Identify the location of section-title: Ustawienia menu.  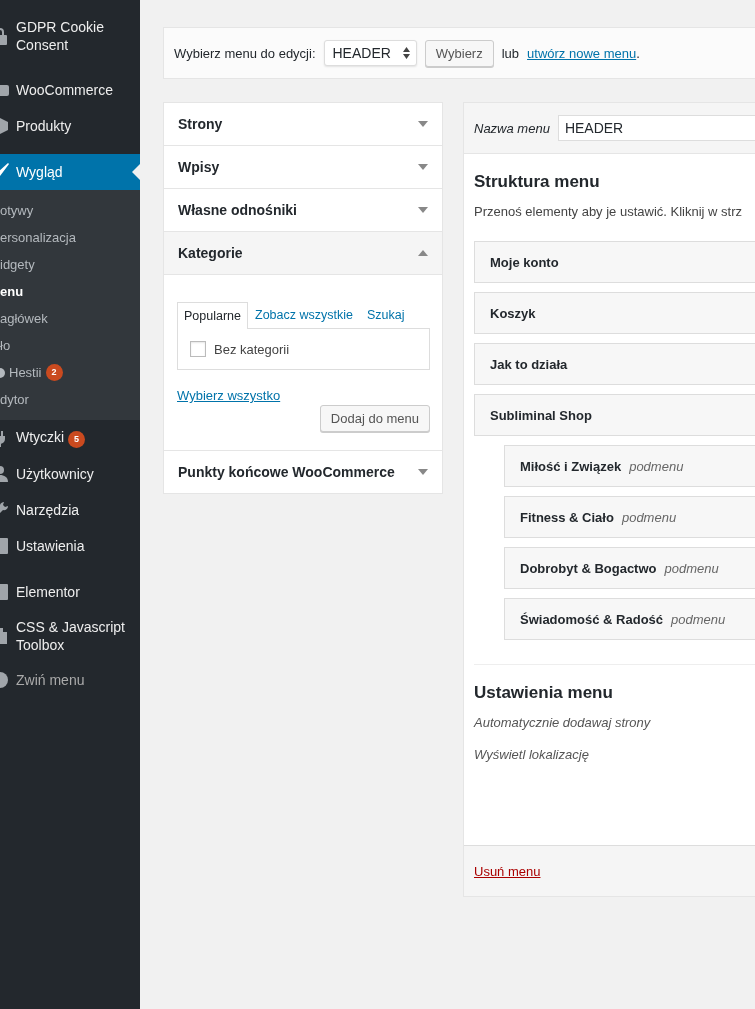
(544, 693).